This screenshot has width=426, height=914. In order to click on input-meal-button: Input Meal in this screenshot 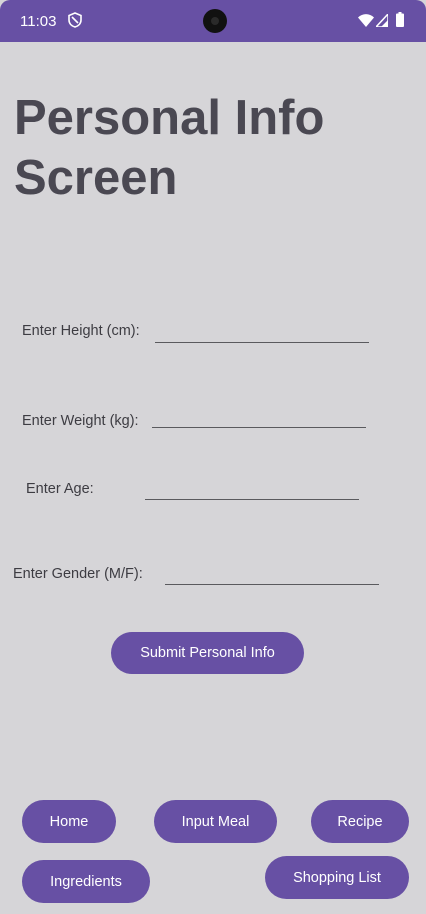, I will do `click(215, 821)`.